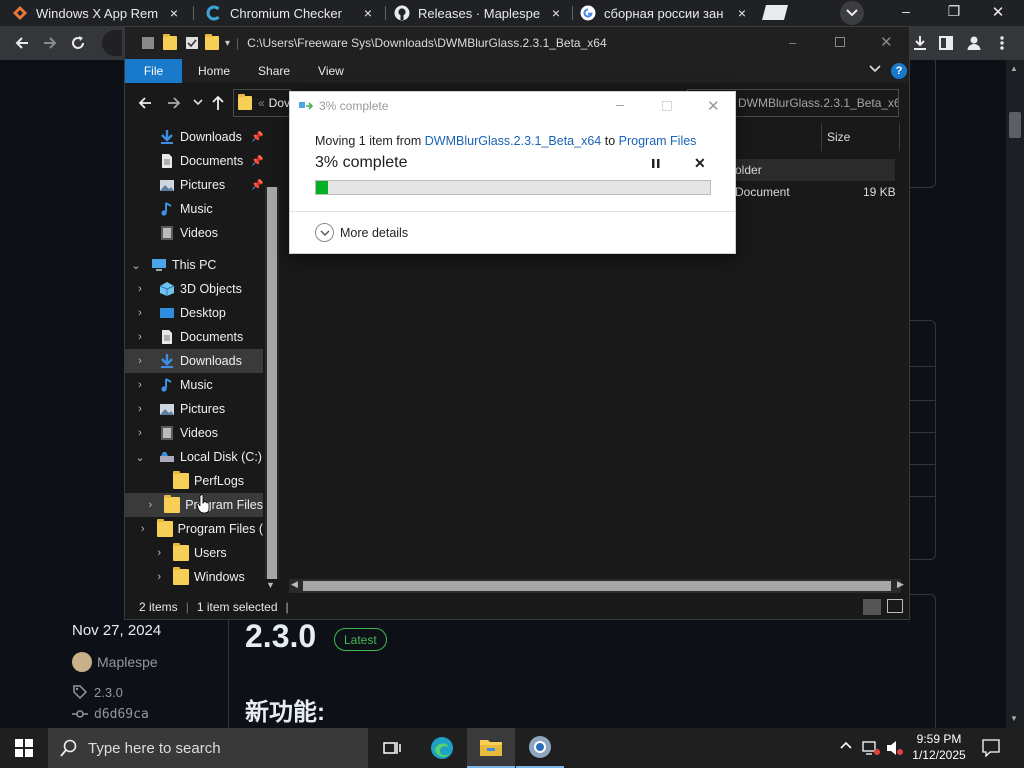 Image resolution: width=1024 pixels, height=768 pixels. What do you see at coordinates (946, 43) in the screenshot?
I see `side-panel-button` at bounding box center [946, 43].